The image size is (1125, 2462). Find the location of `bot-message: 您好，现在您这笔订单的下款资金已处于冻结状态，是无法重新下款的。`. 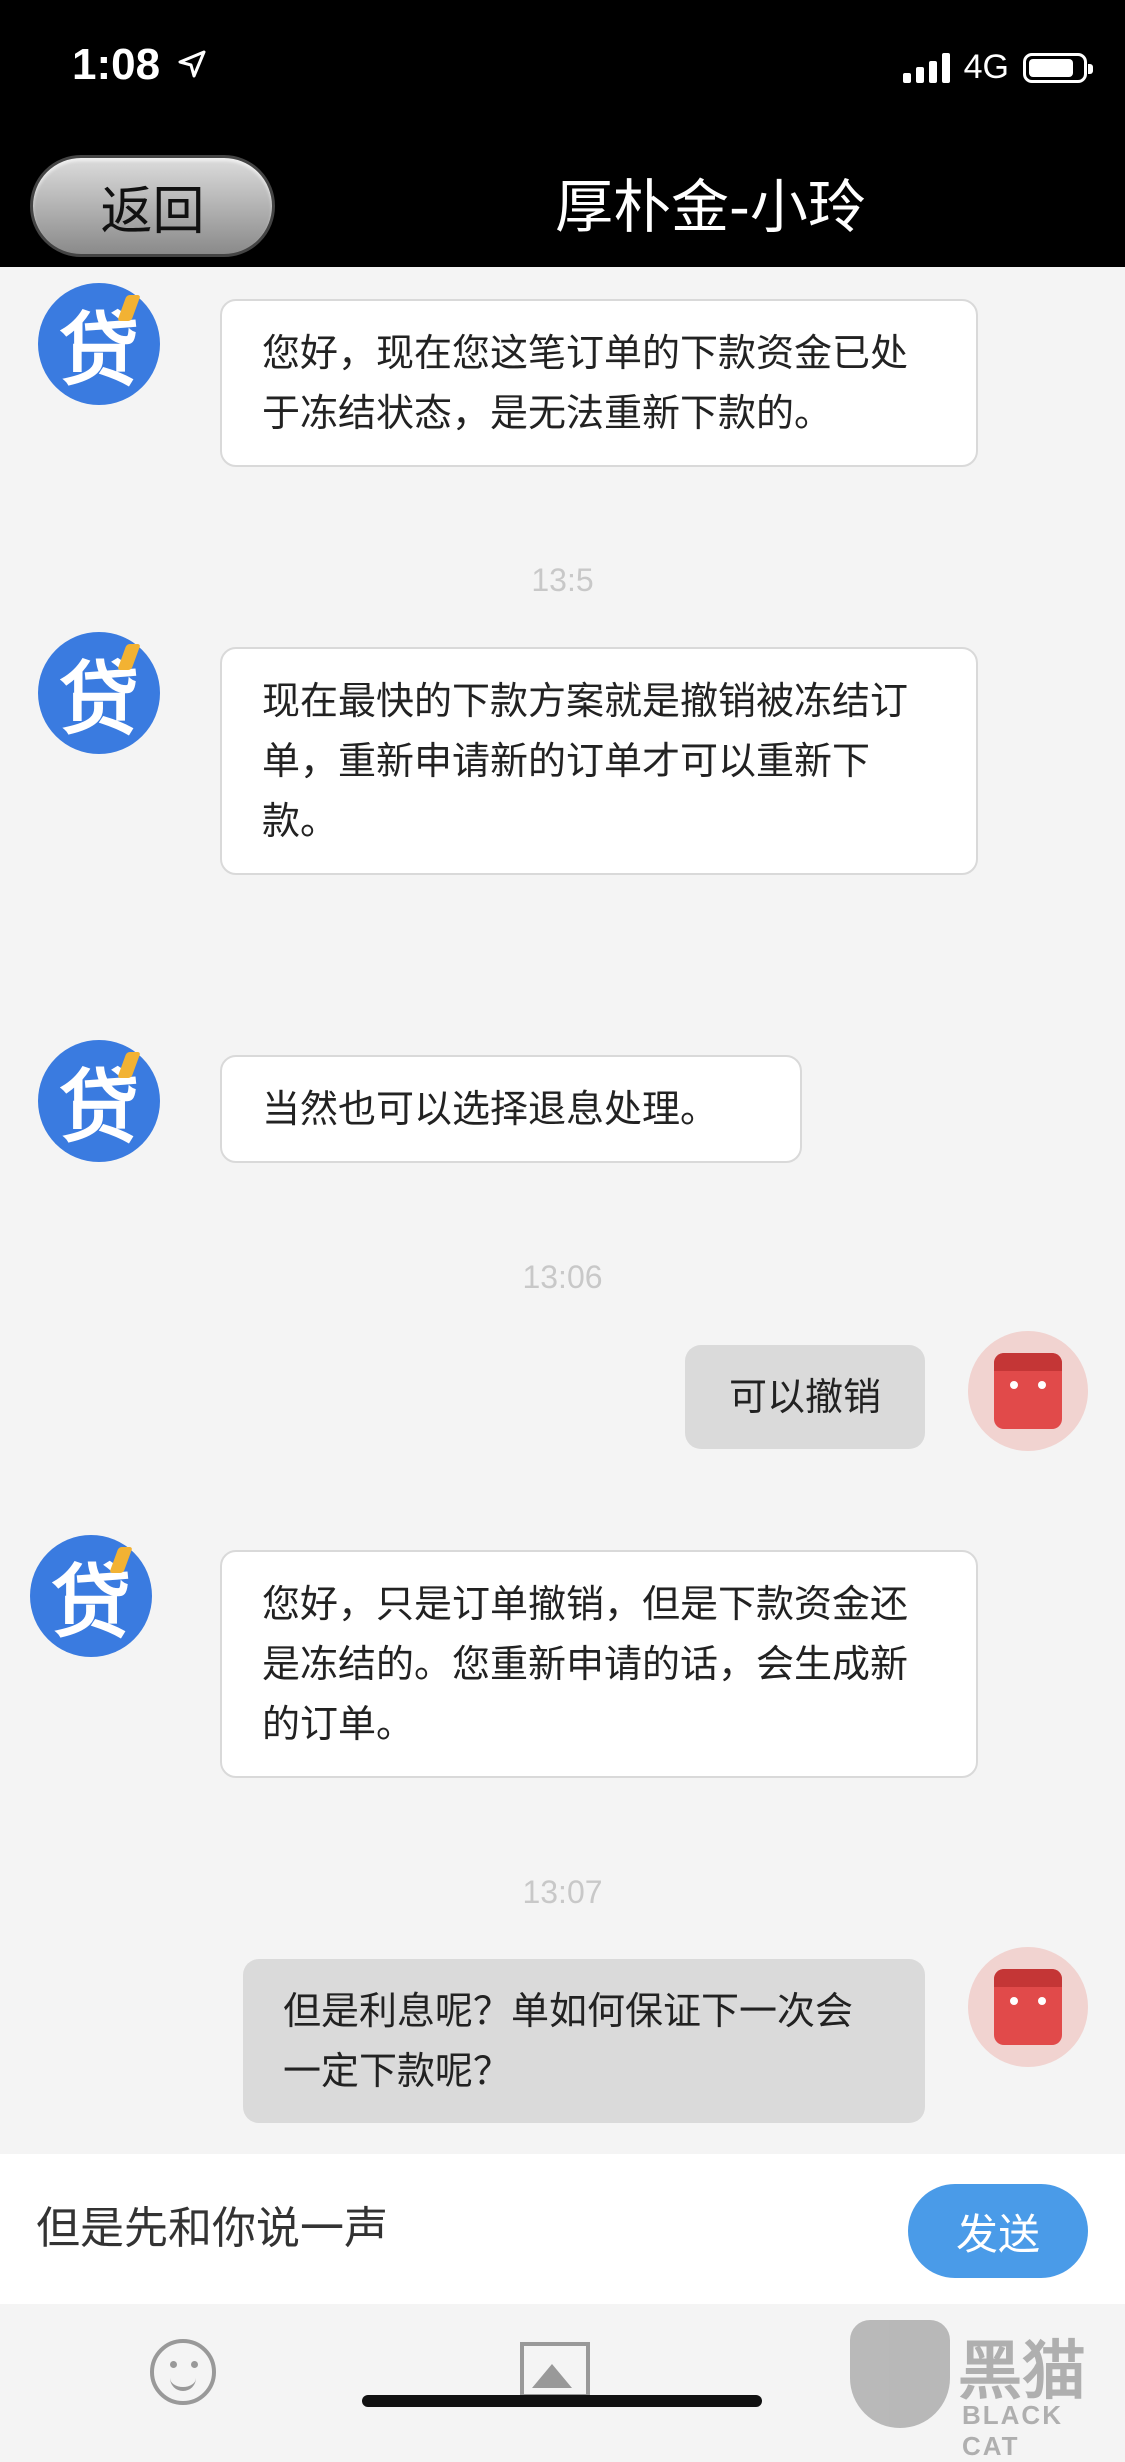

bot-message: 您好，现在您这笔订单的下款资金已处于冻结状态，是无法重新下款的。 is located at coordinates (599, 383).